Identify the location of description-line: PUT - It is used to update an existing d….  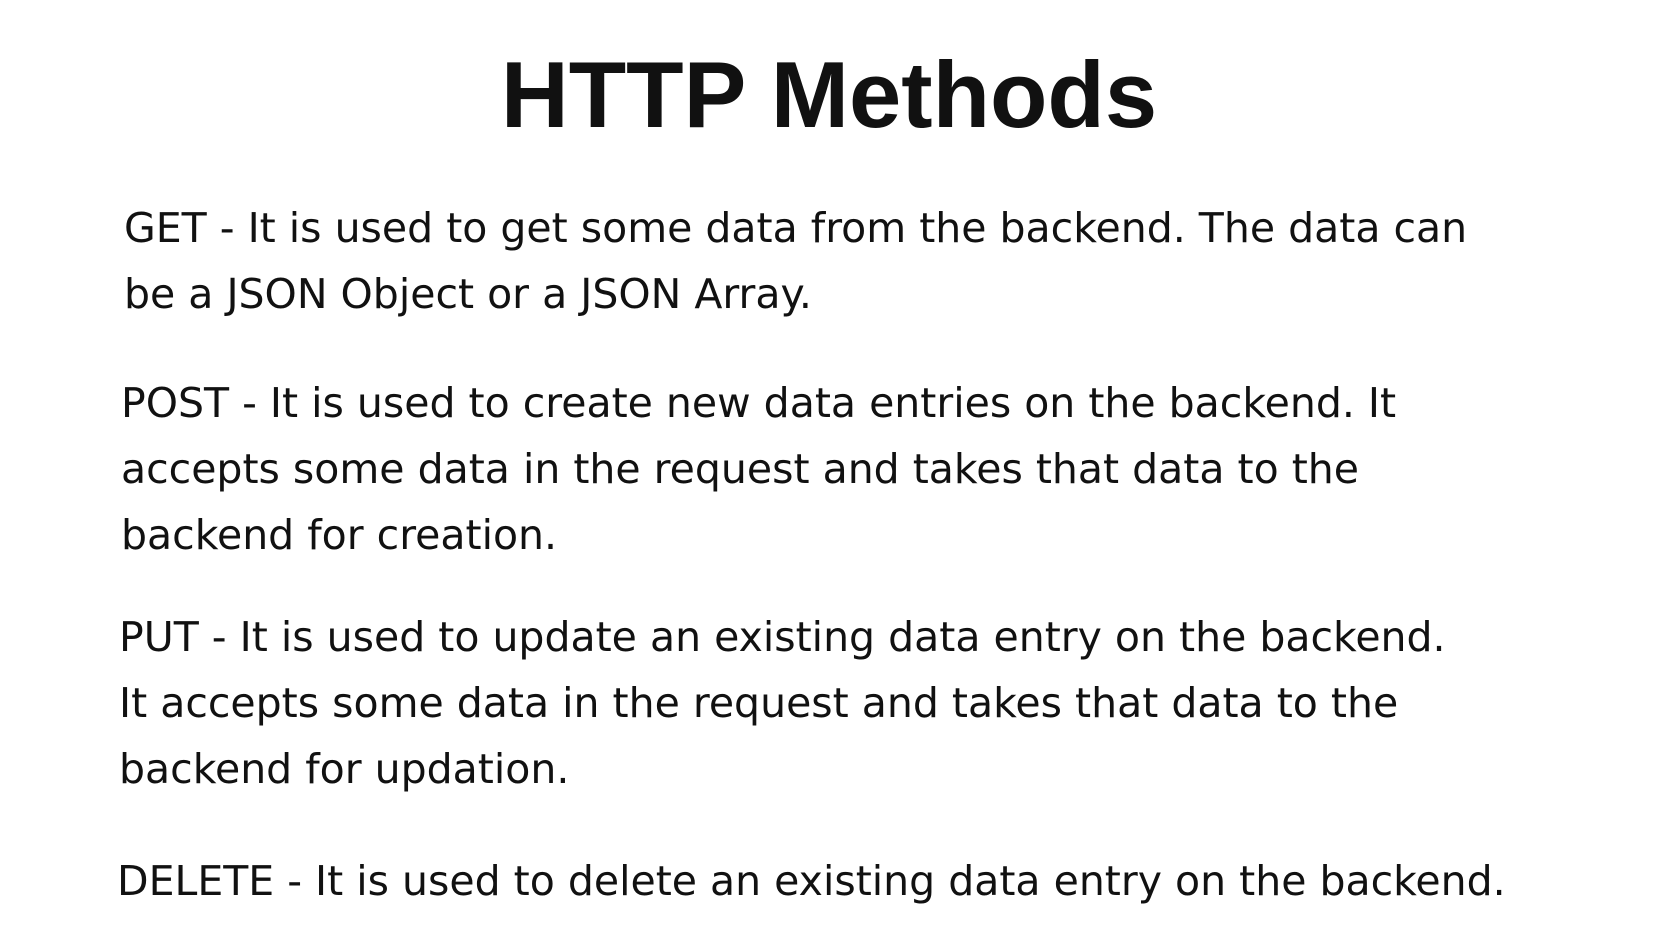
(782, 637).